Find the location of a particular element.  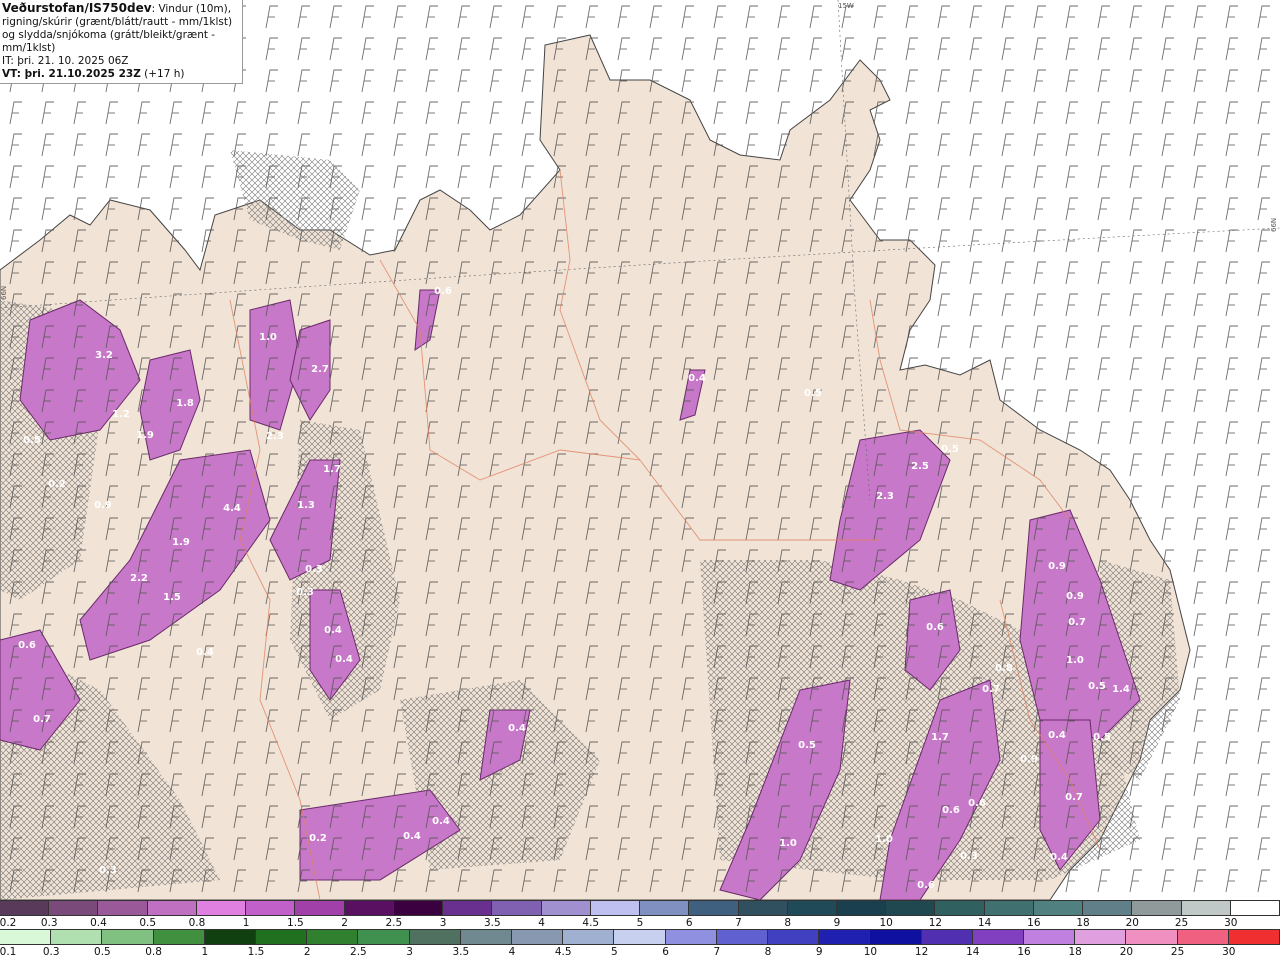

snow-scale-label: 6 is located at coordinates (689, 923).